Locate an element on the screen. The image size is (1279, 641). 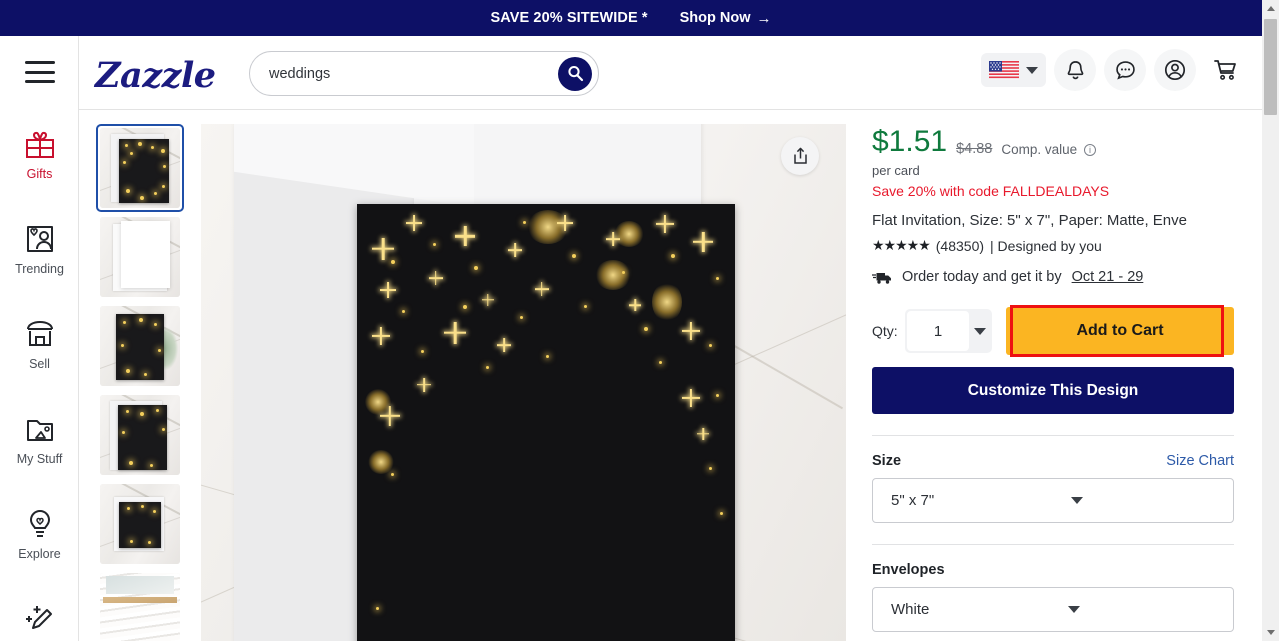
sidebar-item-label: Explore is located at coordinates (39, 554).